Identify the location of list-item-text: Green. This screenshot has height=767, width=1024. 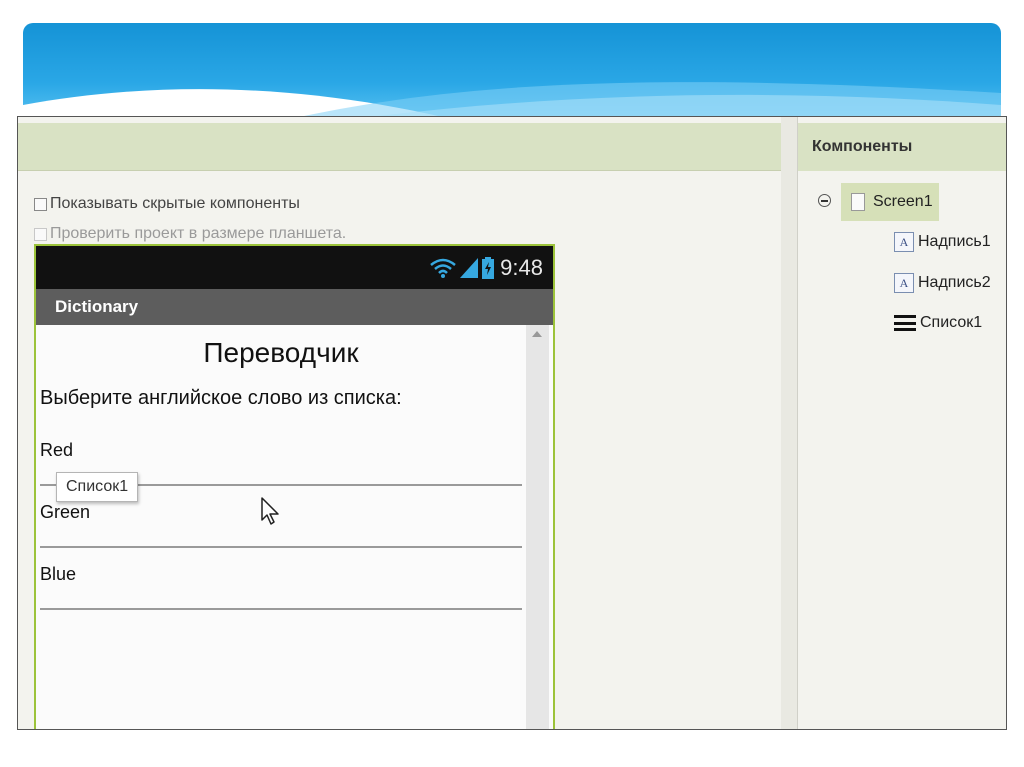
(65, 512).